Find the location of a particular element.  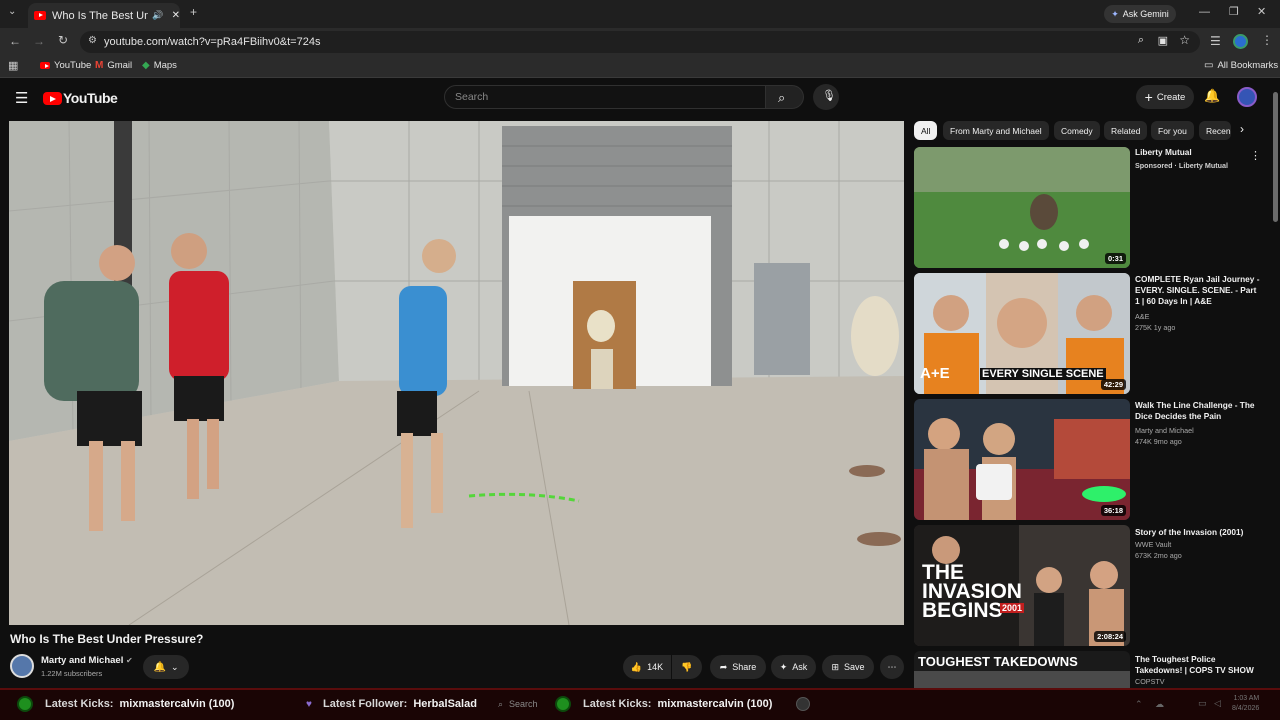

tray-chevron-icon: ⌃ is located at coordinates (1139, 704).